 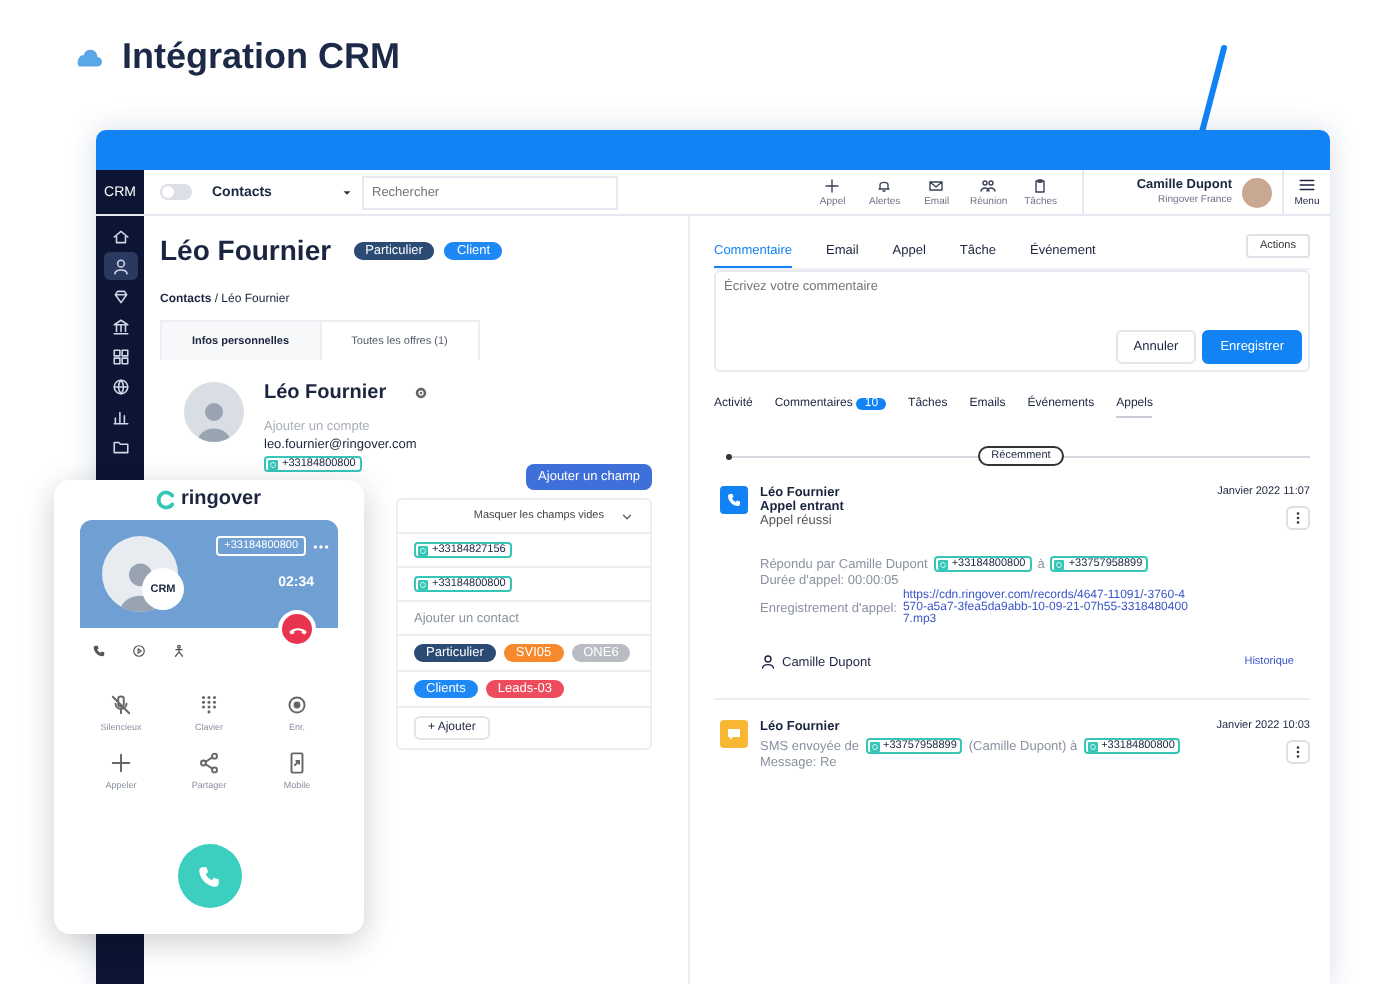 What do you see at coordinates (220, 499) in the screenshot?
I see `brand-name: ringover` at bounding box center [220, 499].